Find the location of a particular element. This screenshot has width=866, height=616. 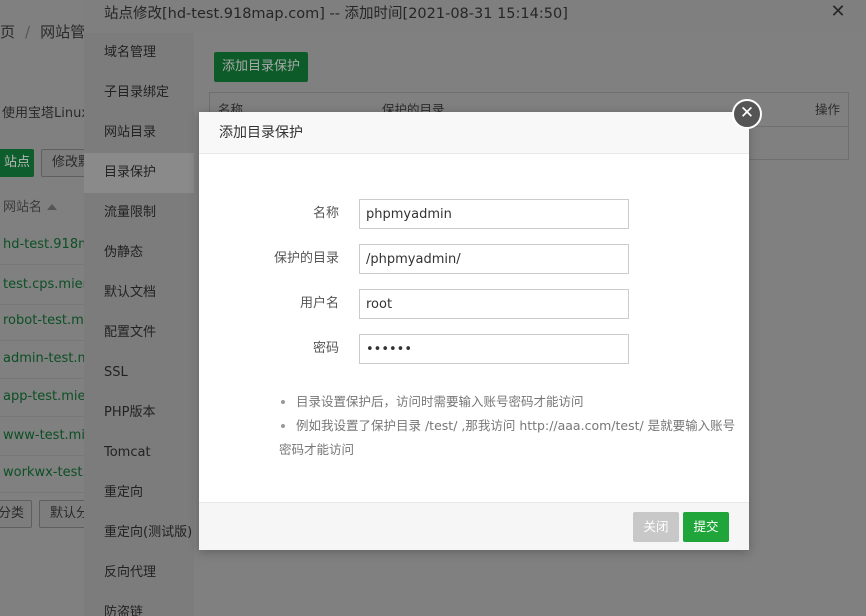

sidebar-item-default-doc: 默认文档 is located at coordinates (139, 293).